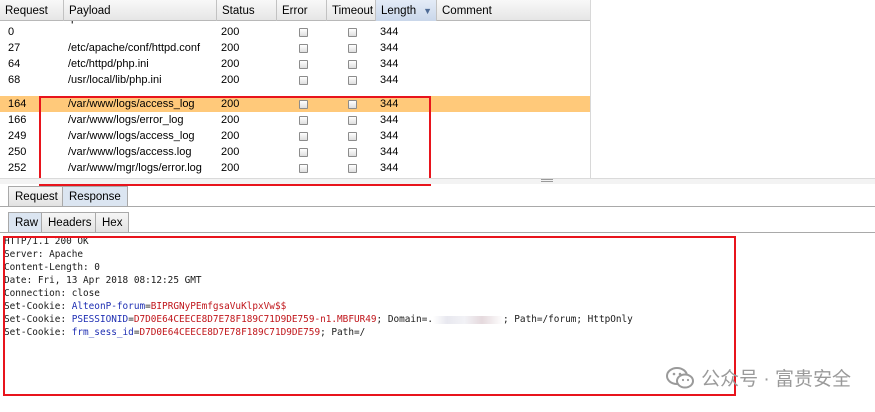 The height and width of the screenshot is (412, 875). Describe the element at coordinates (295, 64) in the screenshot. I see `table-row: 64 /etc/httpd/php.ini 200 344` at that location.